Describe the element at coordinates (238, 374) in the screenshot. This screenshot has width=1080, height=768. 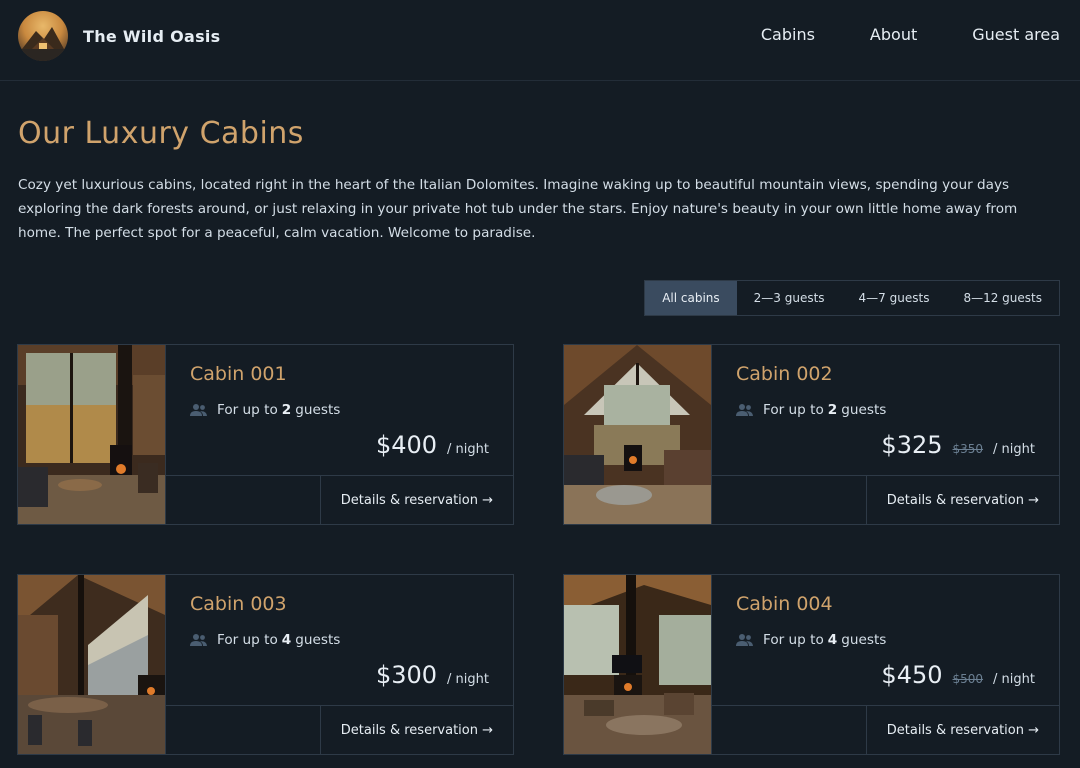
I see `cabin-name: Cabin 001` at that location.